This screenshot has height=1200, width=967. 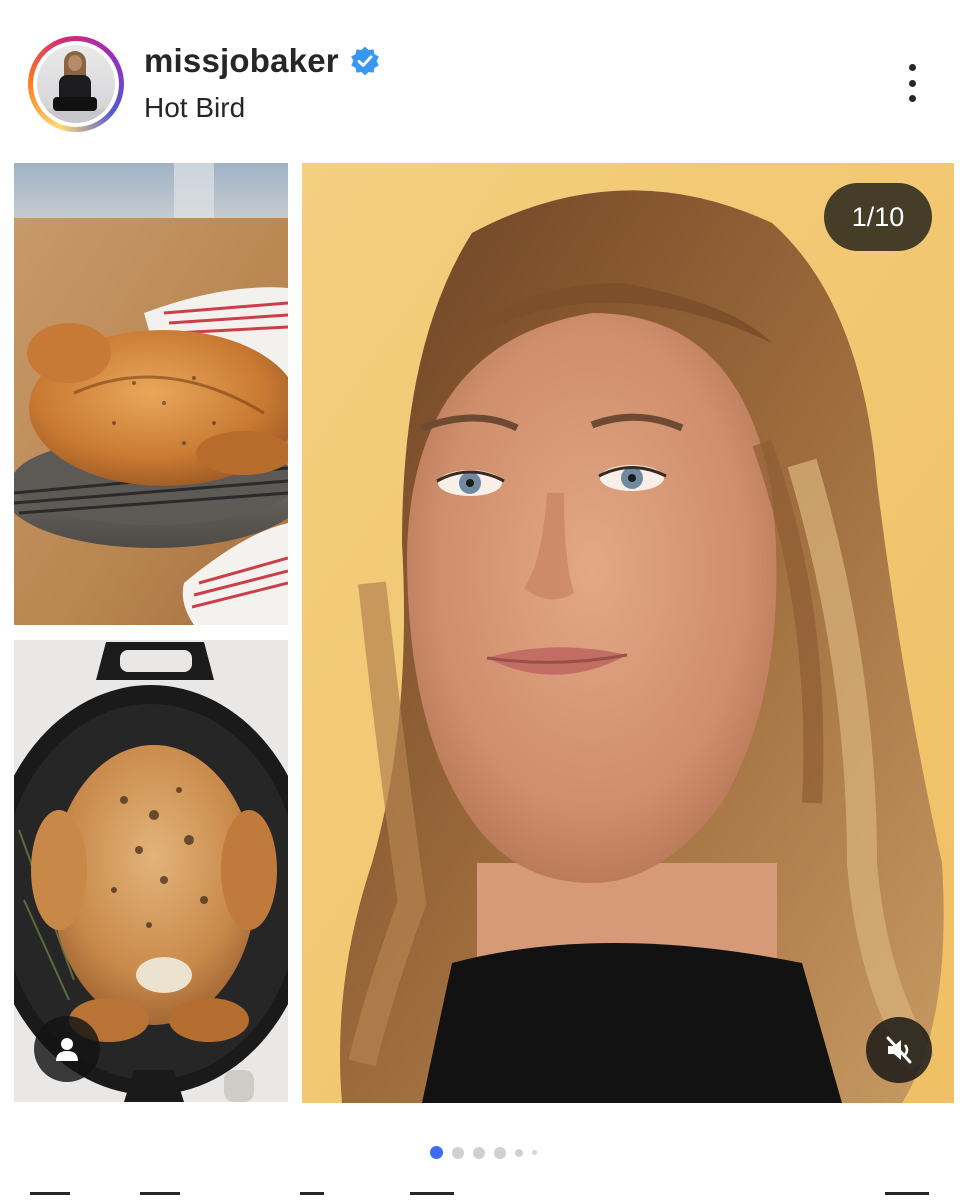 What do you see at coordinates (194, 108) in the screenshot?
I see `post-subtitle: Hot Bird` at bounding box center [194, 108].